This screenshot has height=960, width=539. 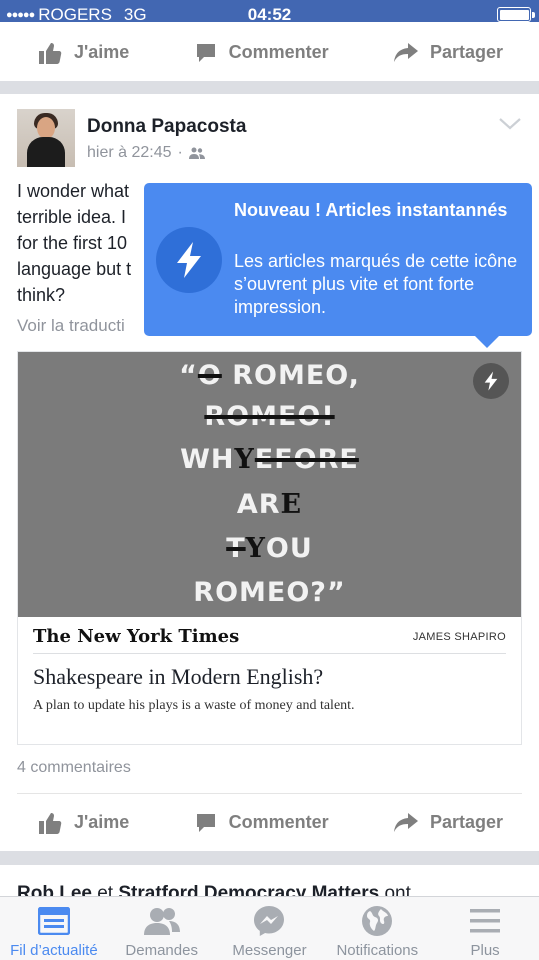 What do you see at coordinates (269, 375) in the screenshot?
I see `image-line: “O ROMEO,` at bounding box center [269, 375].